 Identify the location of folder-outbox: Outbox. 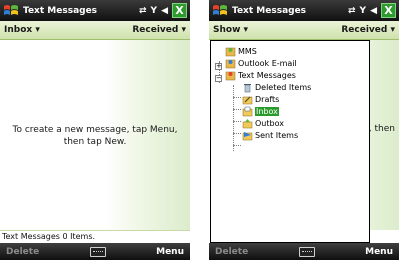
(263, 123).